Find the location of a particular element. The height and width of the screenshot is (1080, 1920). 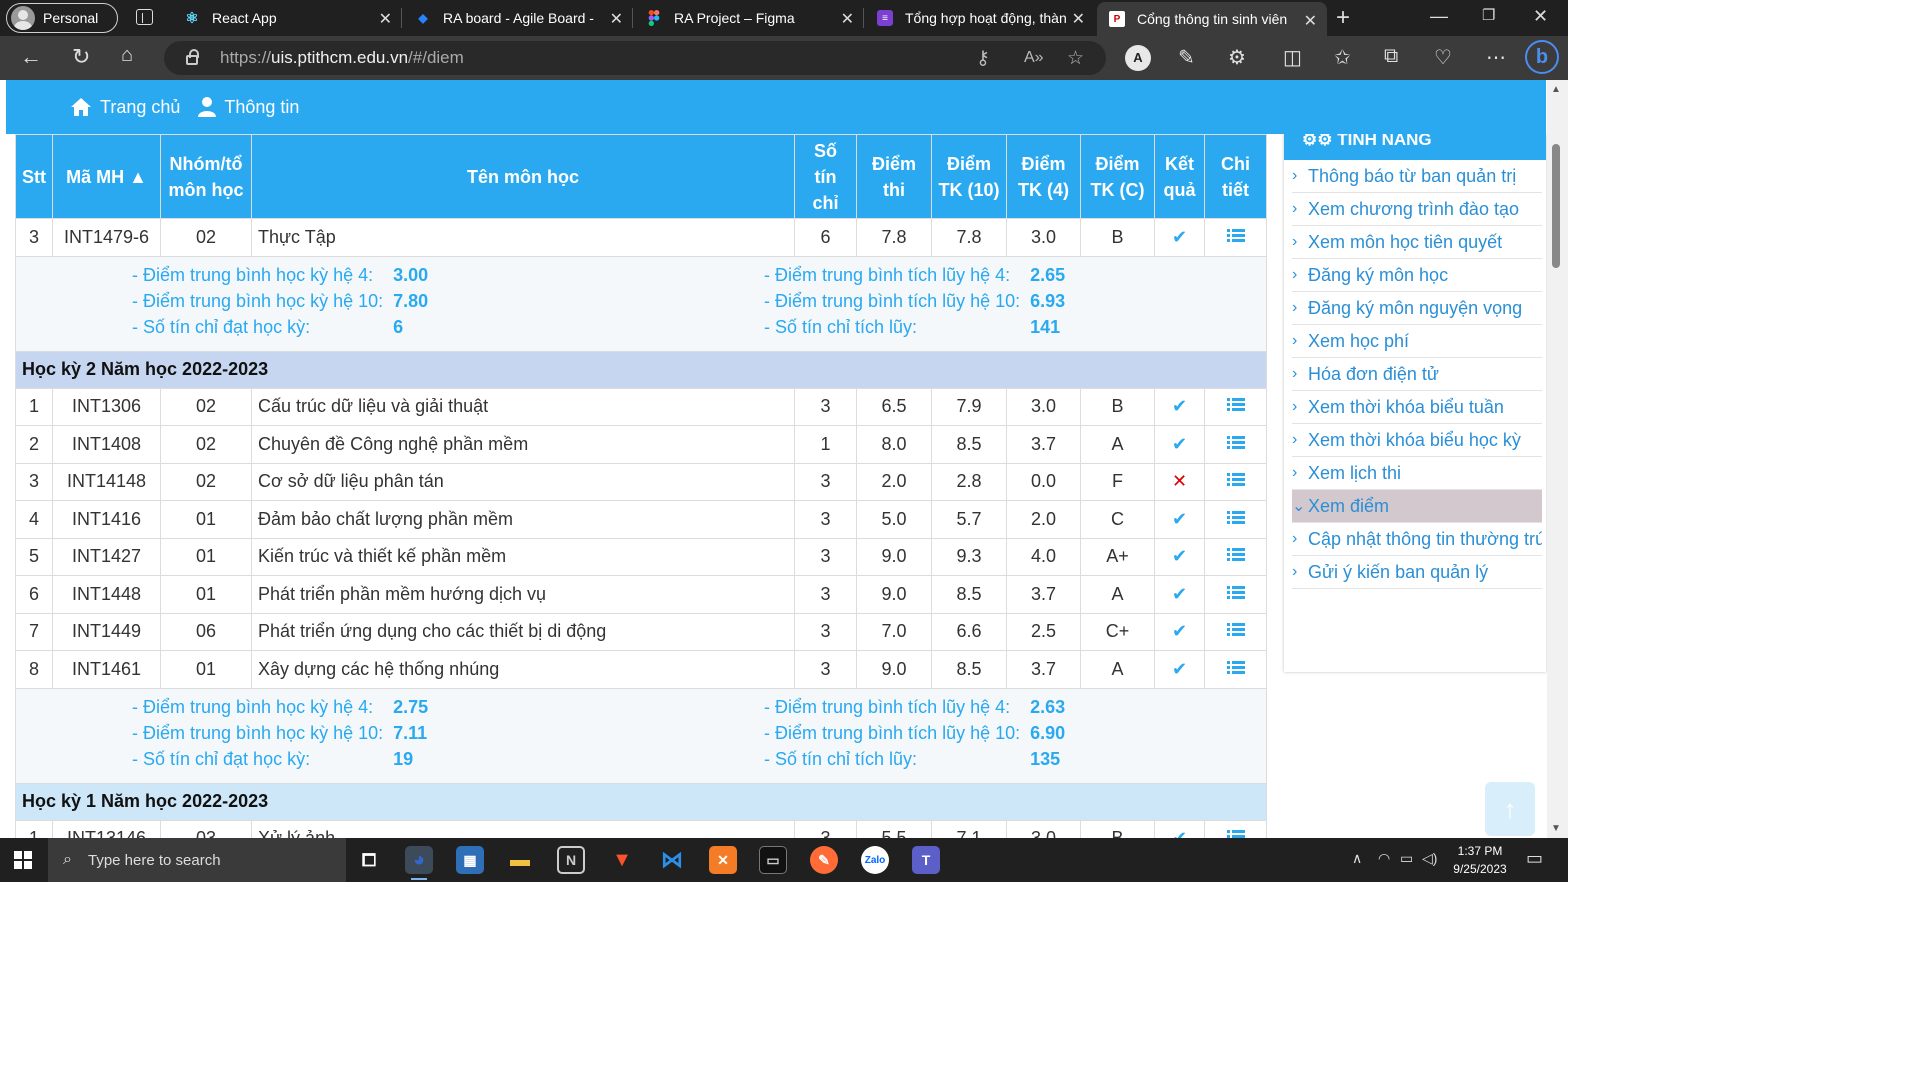

sidebar-item: › Gửi ý kiến ban quản lý is located at coordinates (1417, 572).